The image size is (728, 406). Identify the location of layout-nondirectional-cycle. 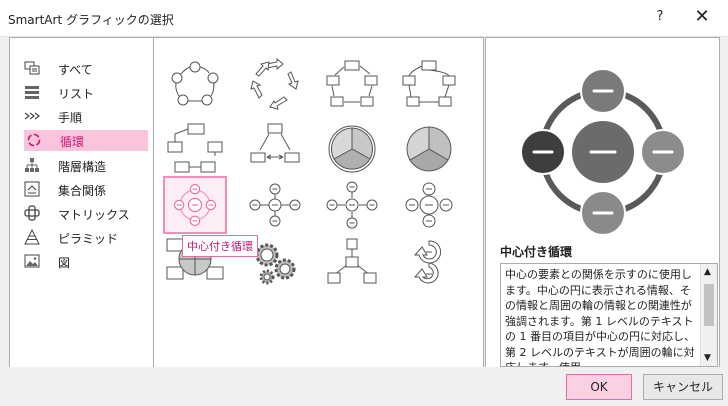
(429, 85).